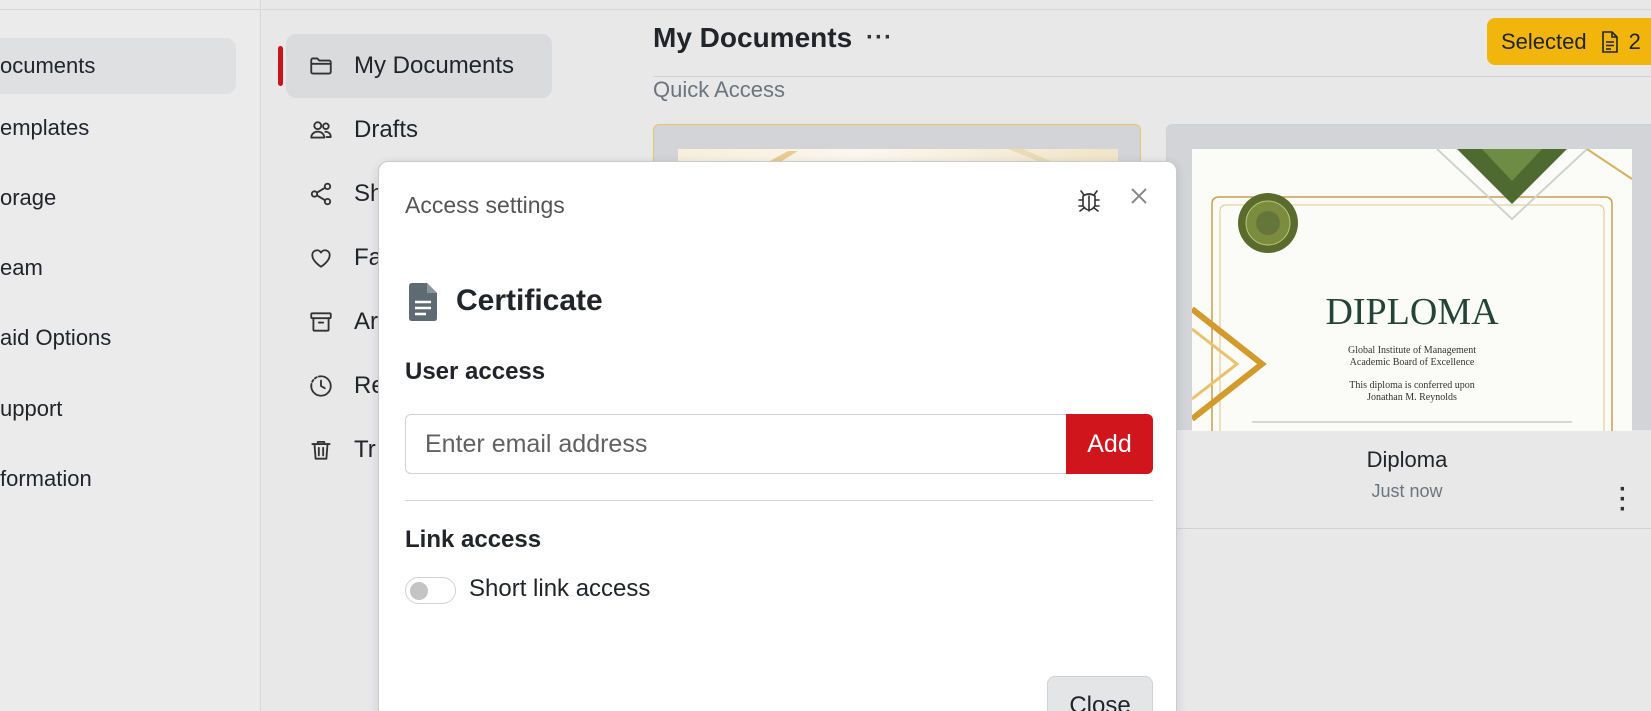 The height and width of the screenshot is (711, 1651). I want to click on selected-label: Selected, so click(1544, 41).